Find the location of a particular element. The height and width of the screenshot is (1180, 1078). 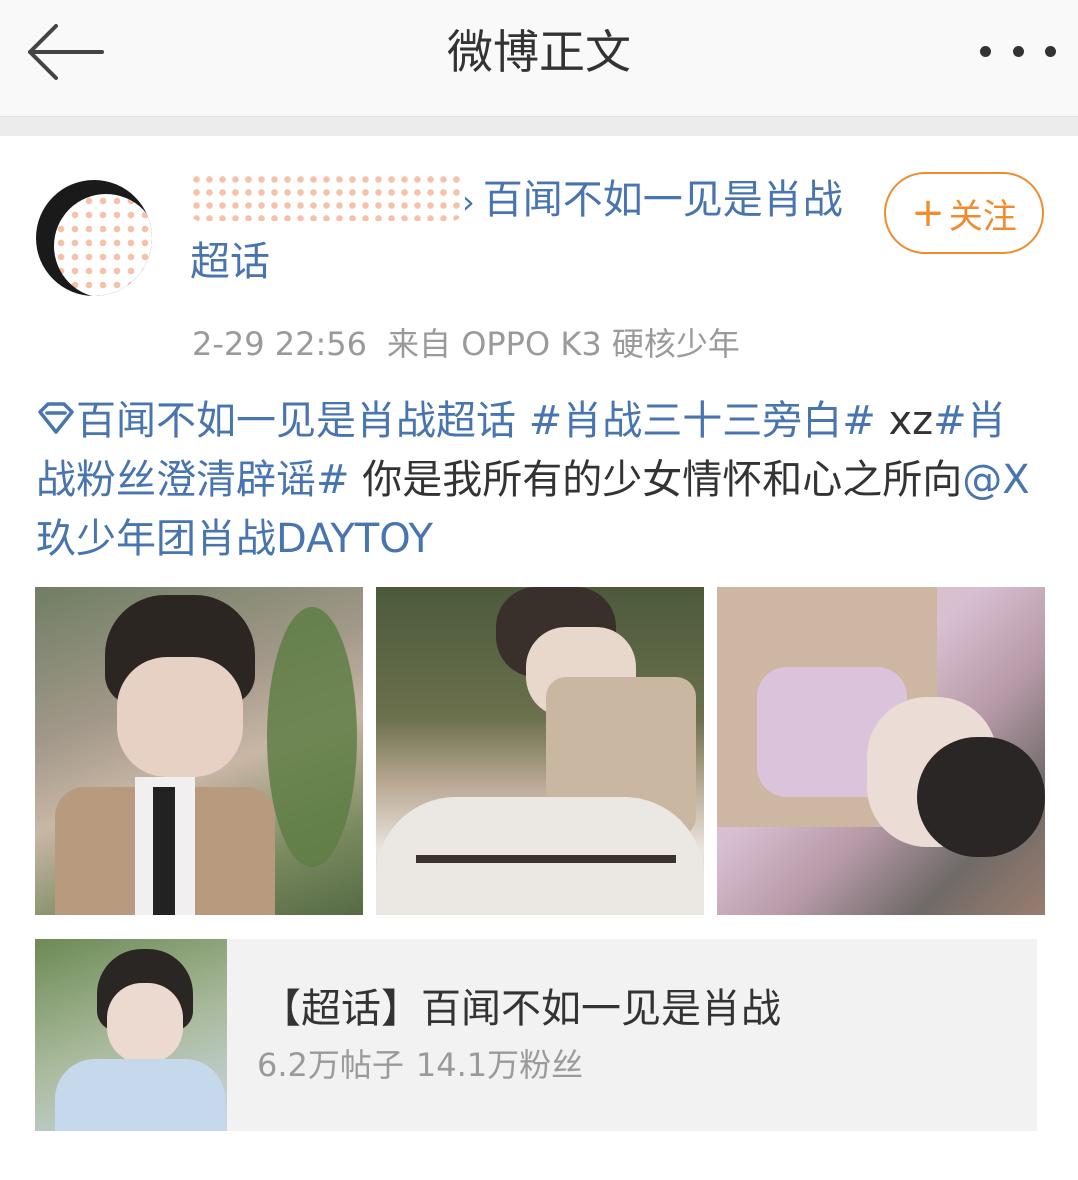

post-count: 6.2万帖子 is located at coordinates (330, 1065).